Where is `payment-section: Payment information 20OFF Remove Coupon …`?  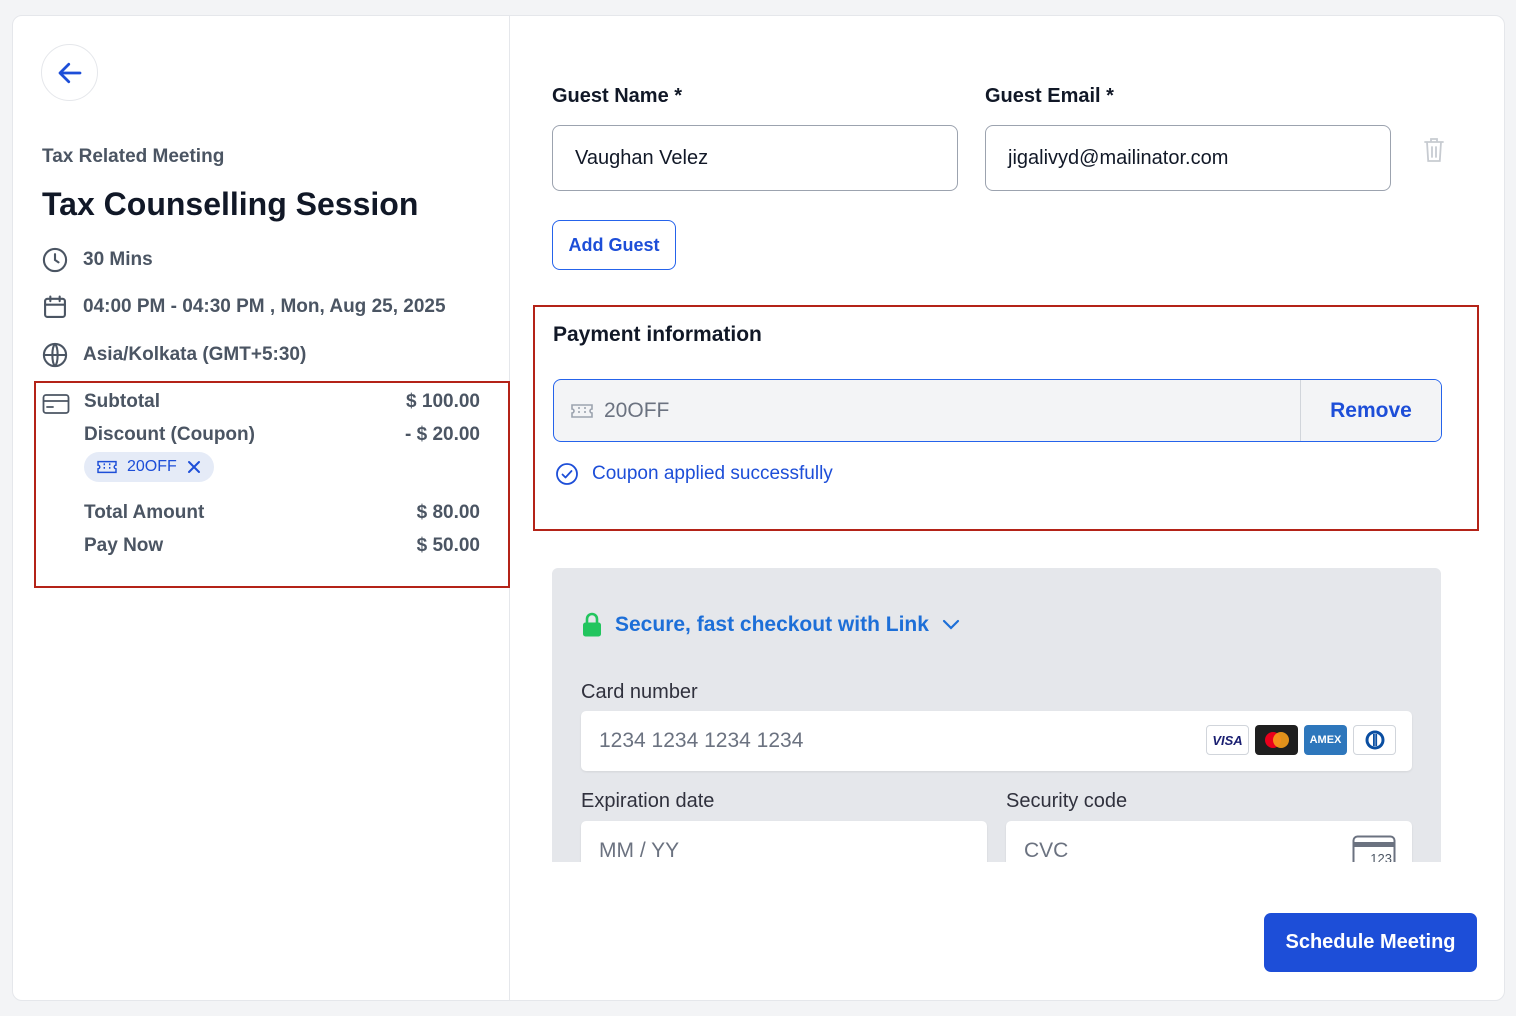
payment-section: Payment information 20OFF Remove Coupon … is located at coordinates (1006, 418).